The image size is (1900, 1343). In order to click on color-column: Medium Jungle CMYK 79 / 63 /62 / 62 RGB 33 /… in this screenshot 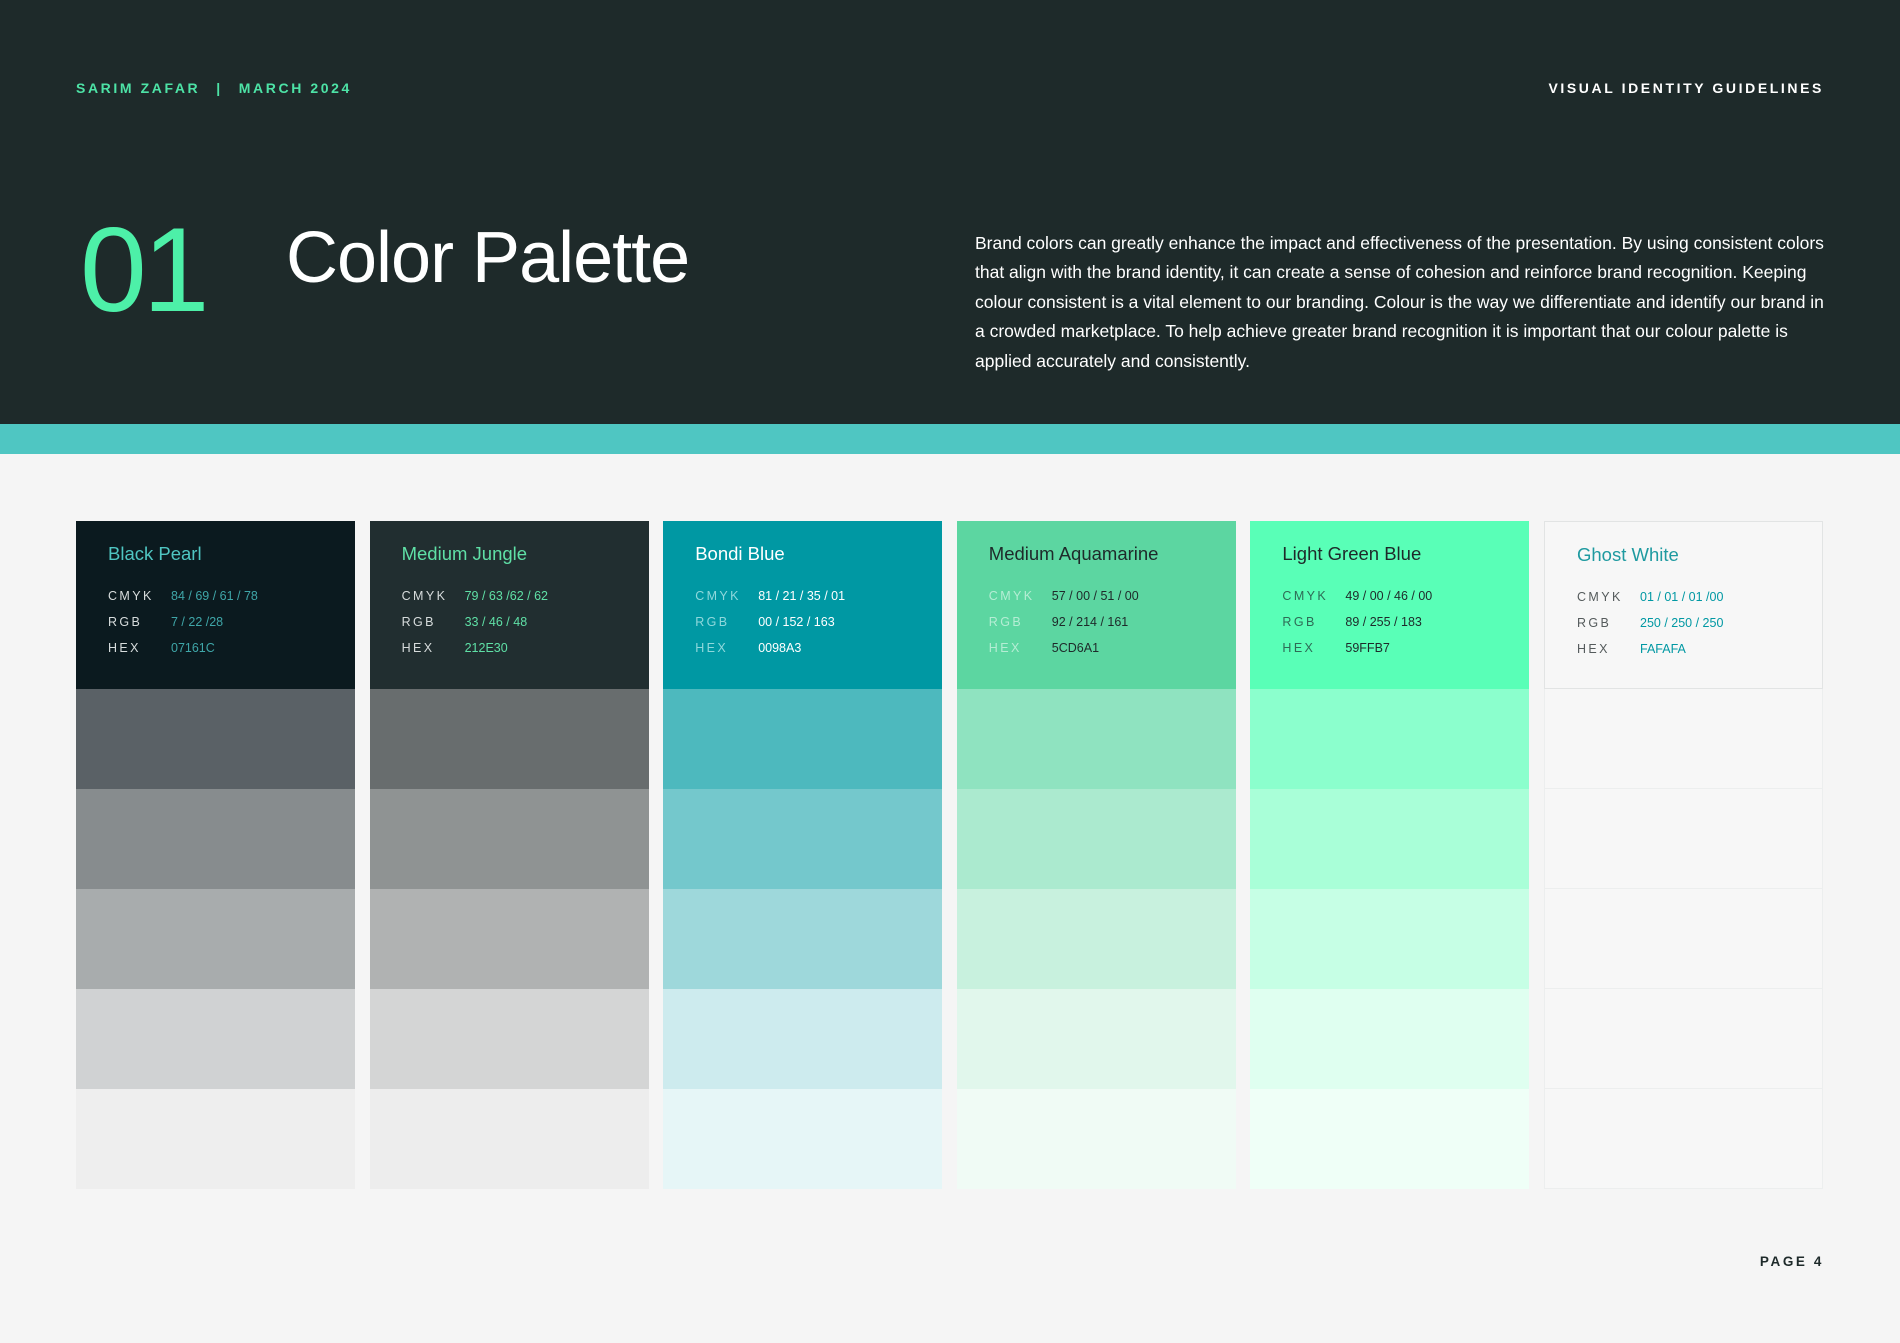, I will do `click(509, 855)`.